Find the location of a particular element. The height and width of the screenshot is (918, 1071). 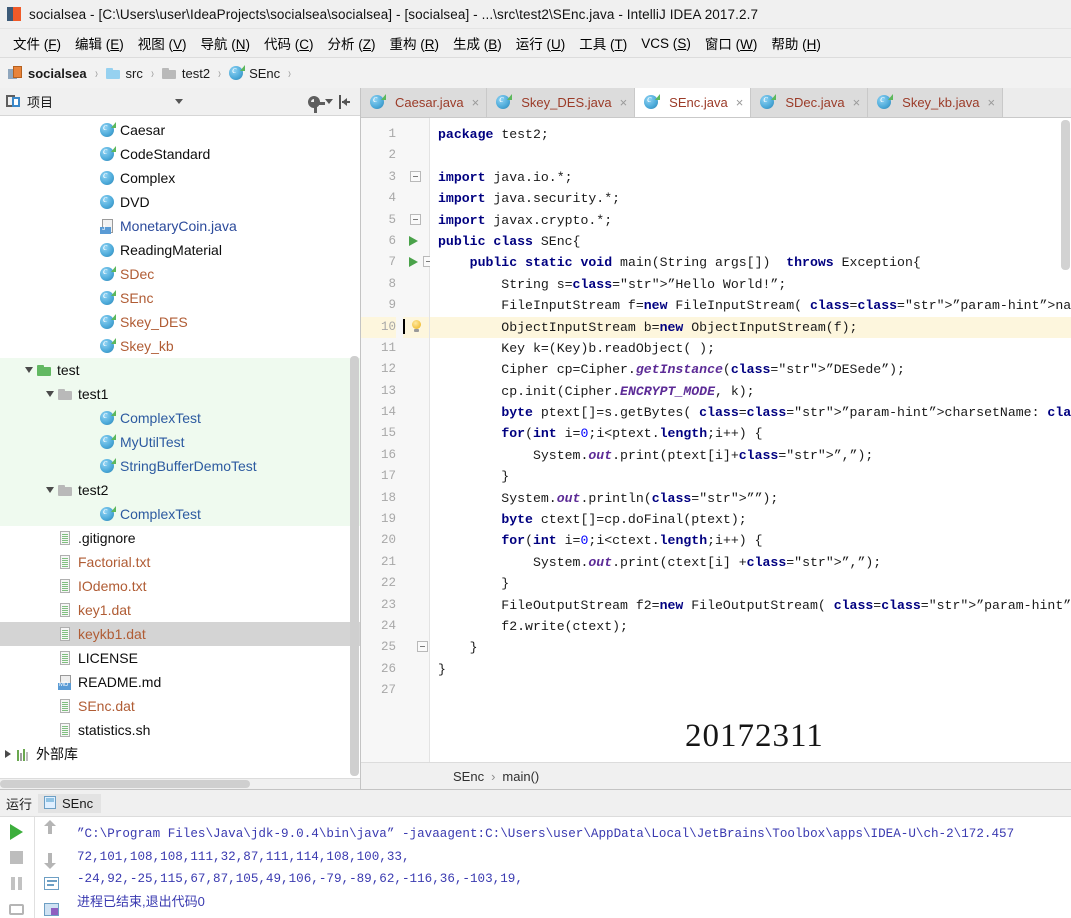

code-line: import javax.crypto.*; is located at coordinates (750, 220).